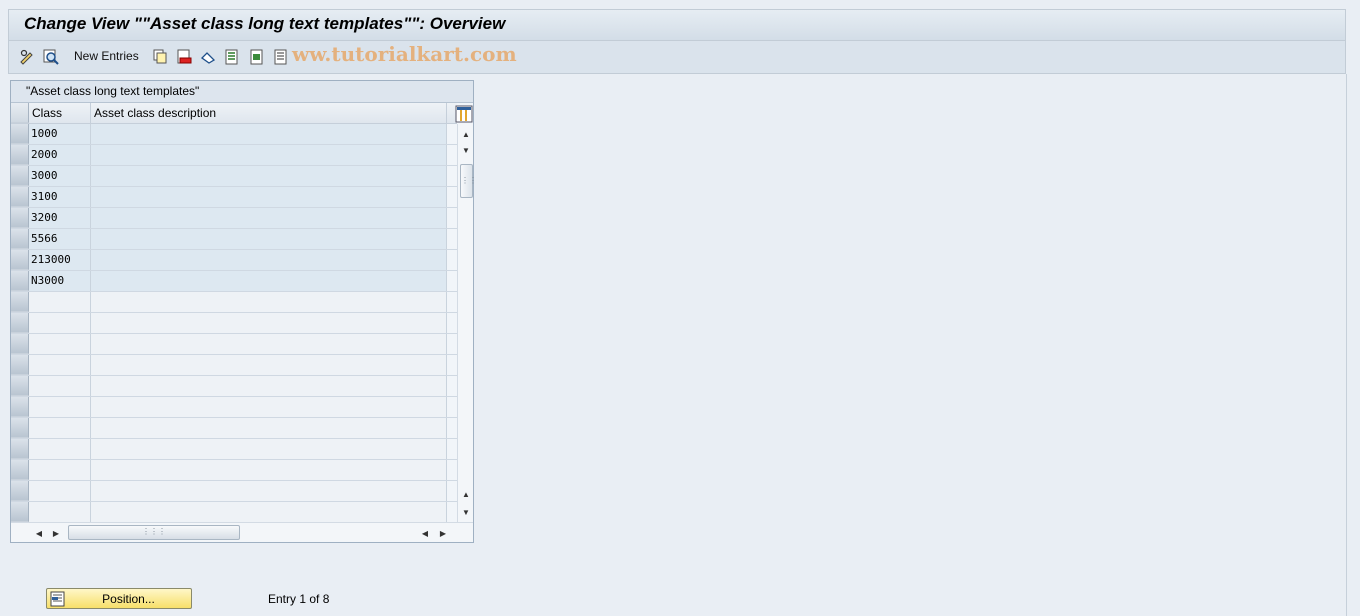  I want to click on table-row: 5566, so click(234, 239).